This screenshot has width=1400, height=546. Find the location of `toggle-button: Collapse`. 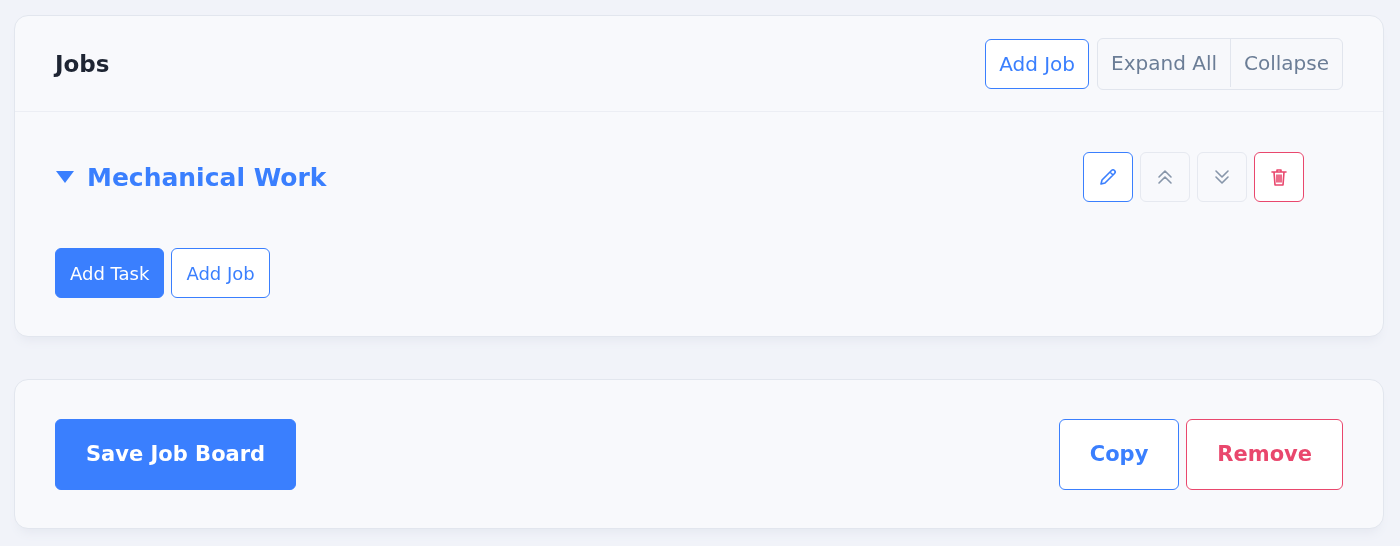

toggle-button: Collapse is located at coordinates (1286, 62).